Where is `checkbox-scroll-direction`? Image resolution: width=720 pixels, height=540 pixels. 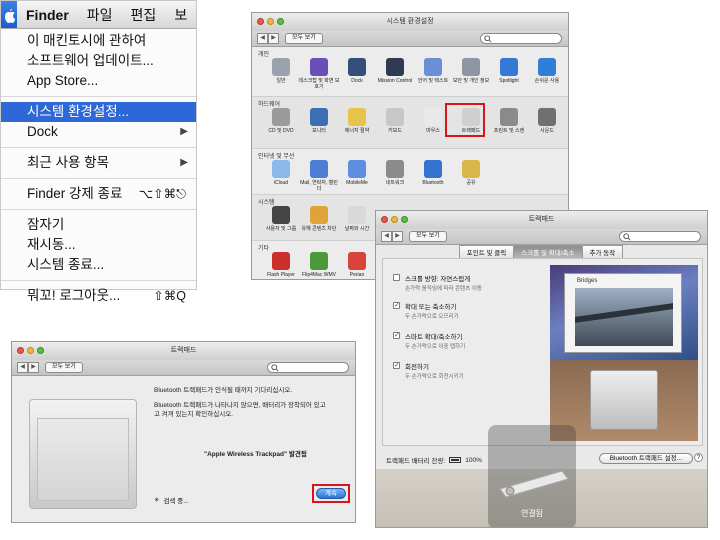 checkbox-scroll-direction is located at coordinates (396, 277).